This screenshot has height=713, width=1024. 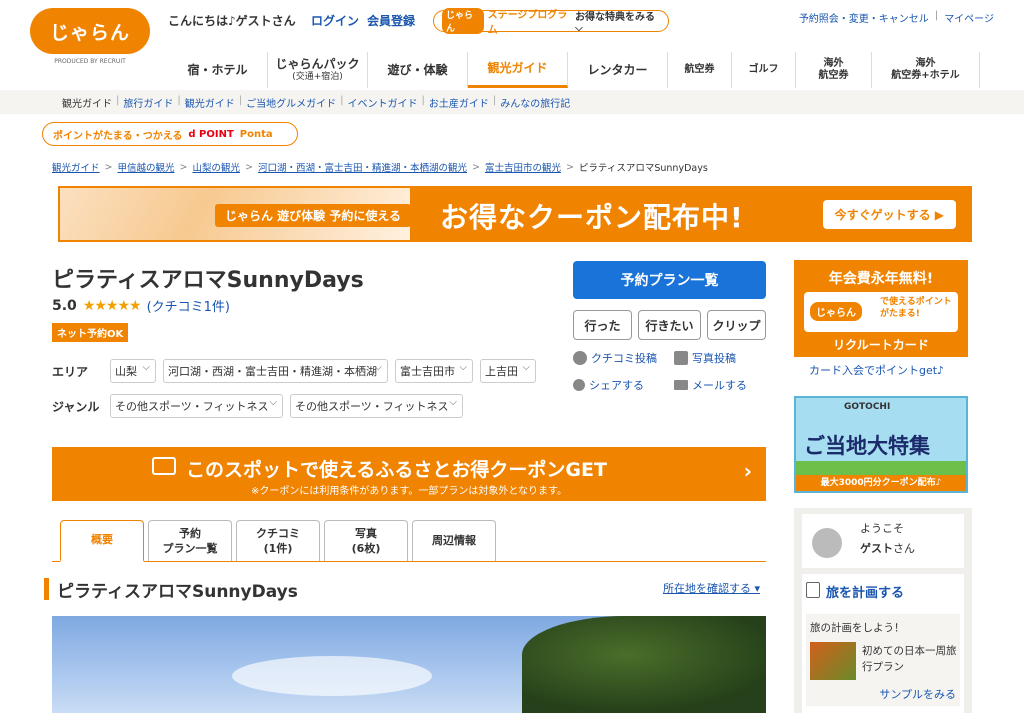 What do you see at coordinates (864, 17) in the screenshot?
I see `reservation-manage-link: 予約照会・変更・キャンセル` at bounding box center [864, 17].